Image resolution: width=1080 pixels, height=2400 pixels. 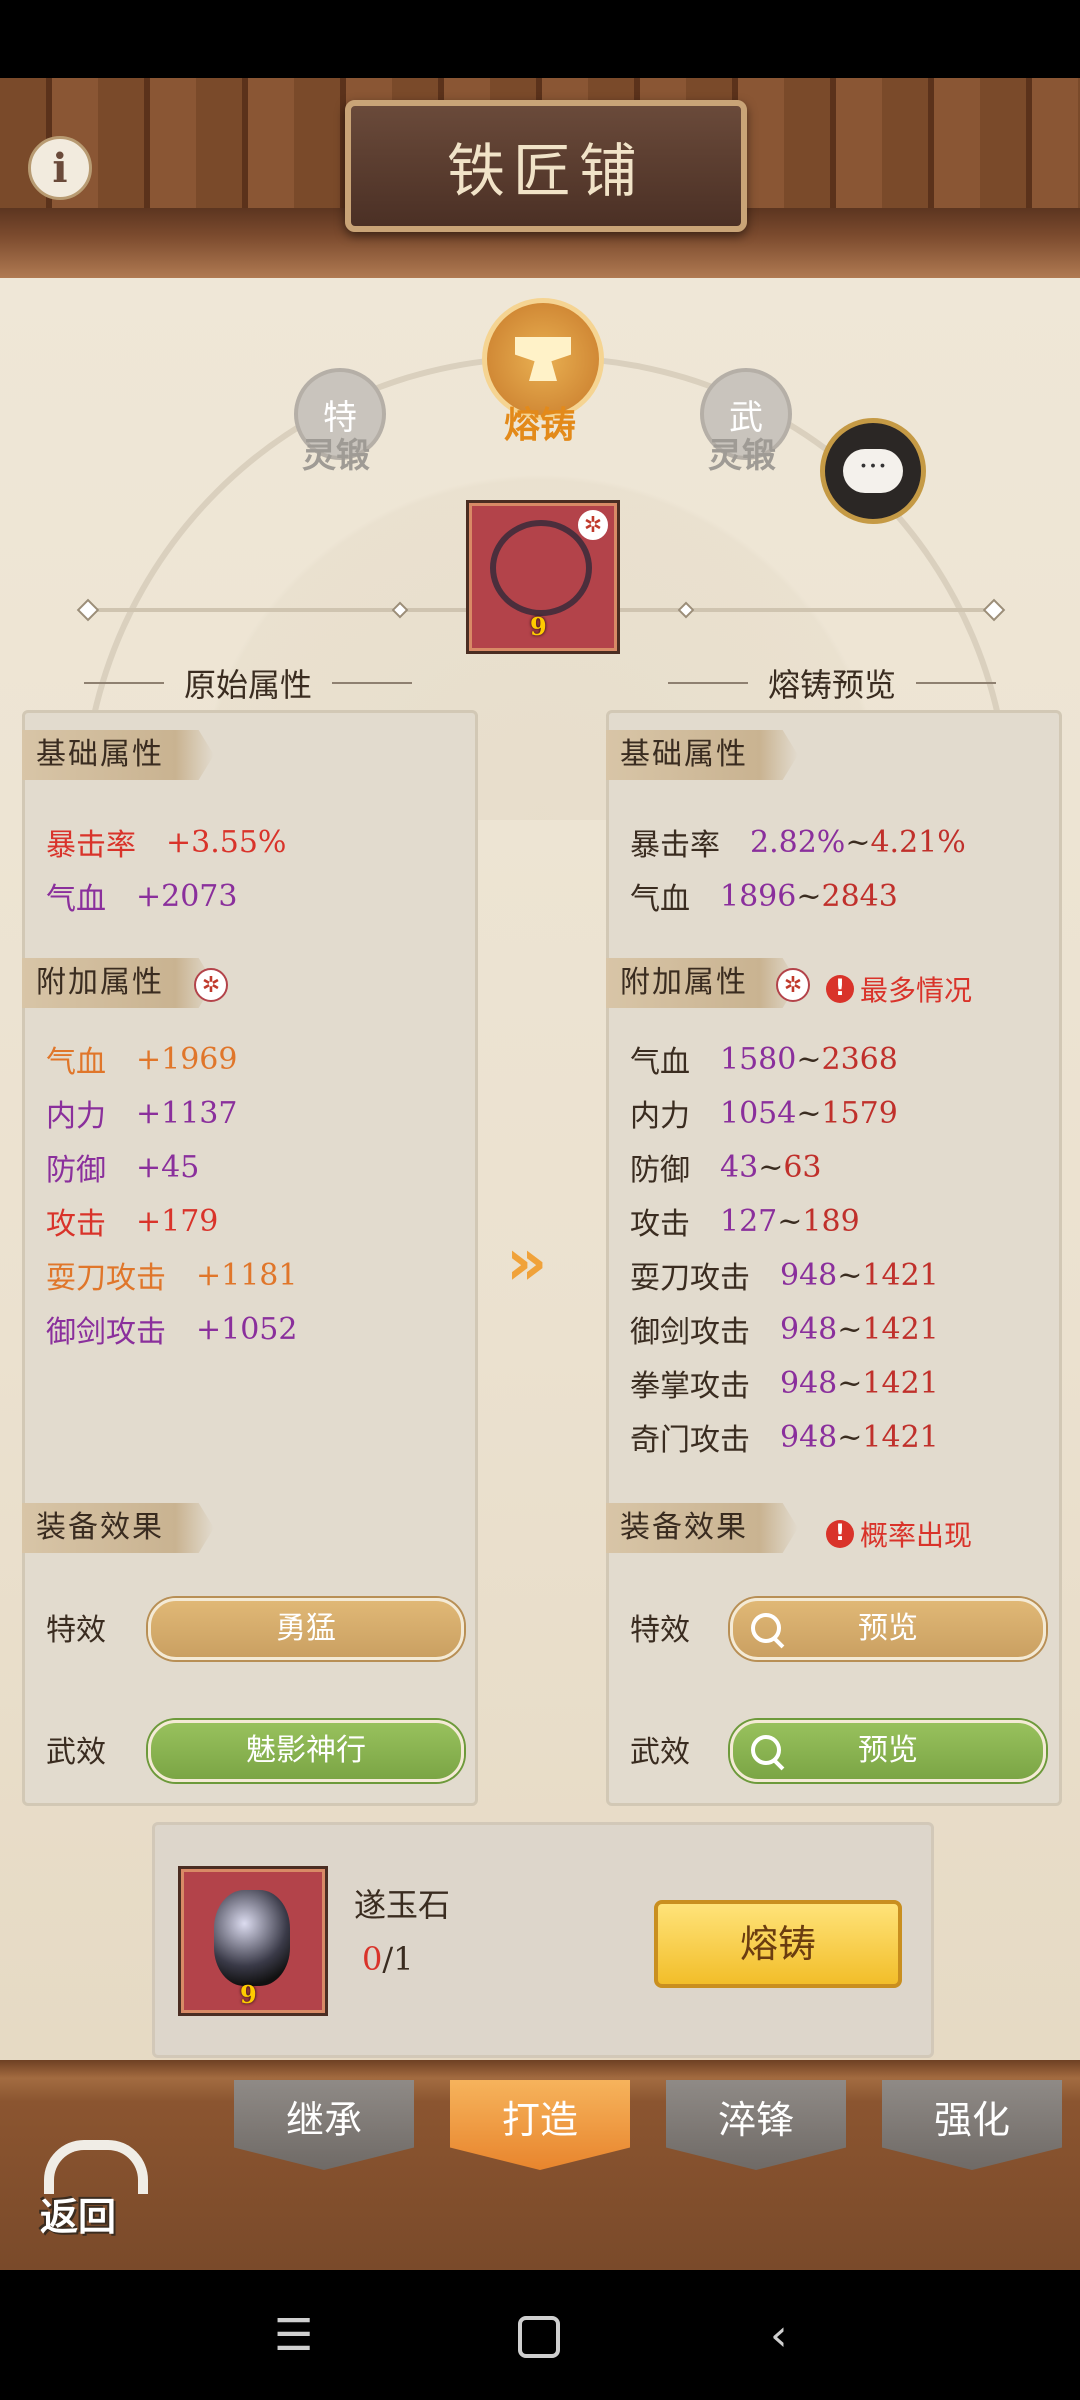 What do you see at coordinates (888, 1751) in the screenshot?
I see `martial-effect-preview-button: 预览` at bounding box center [888, 1751].